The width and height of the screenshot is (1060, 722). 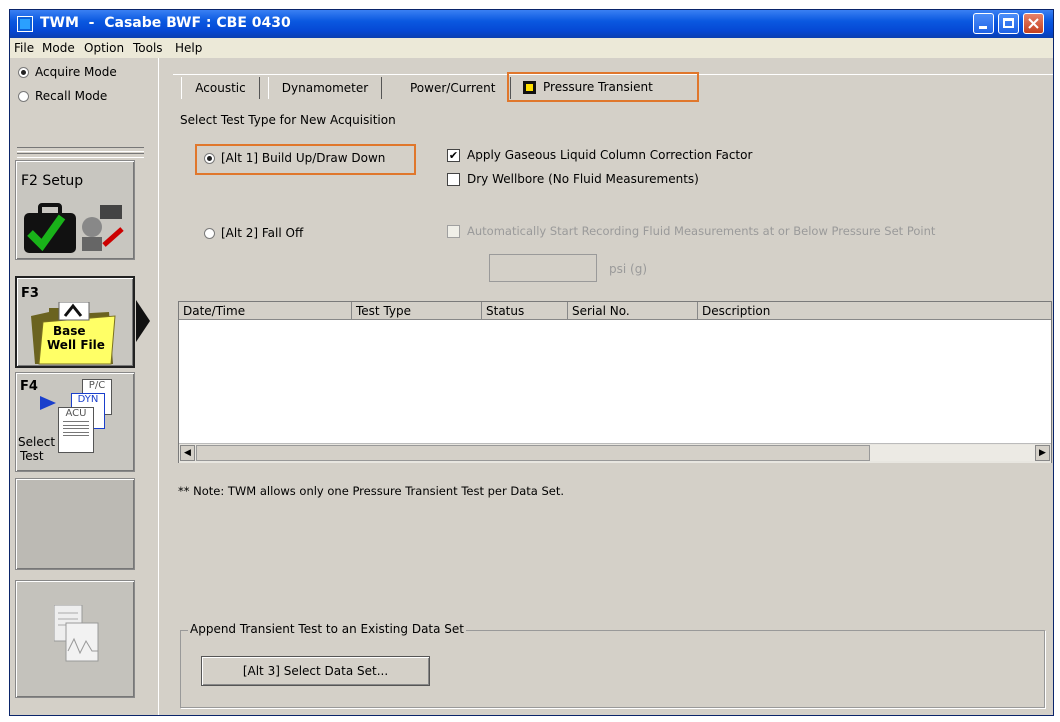 I want to click on minimize-icon, so click(x=983, y=27).